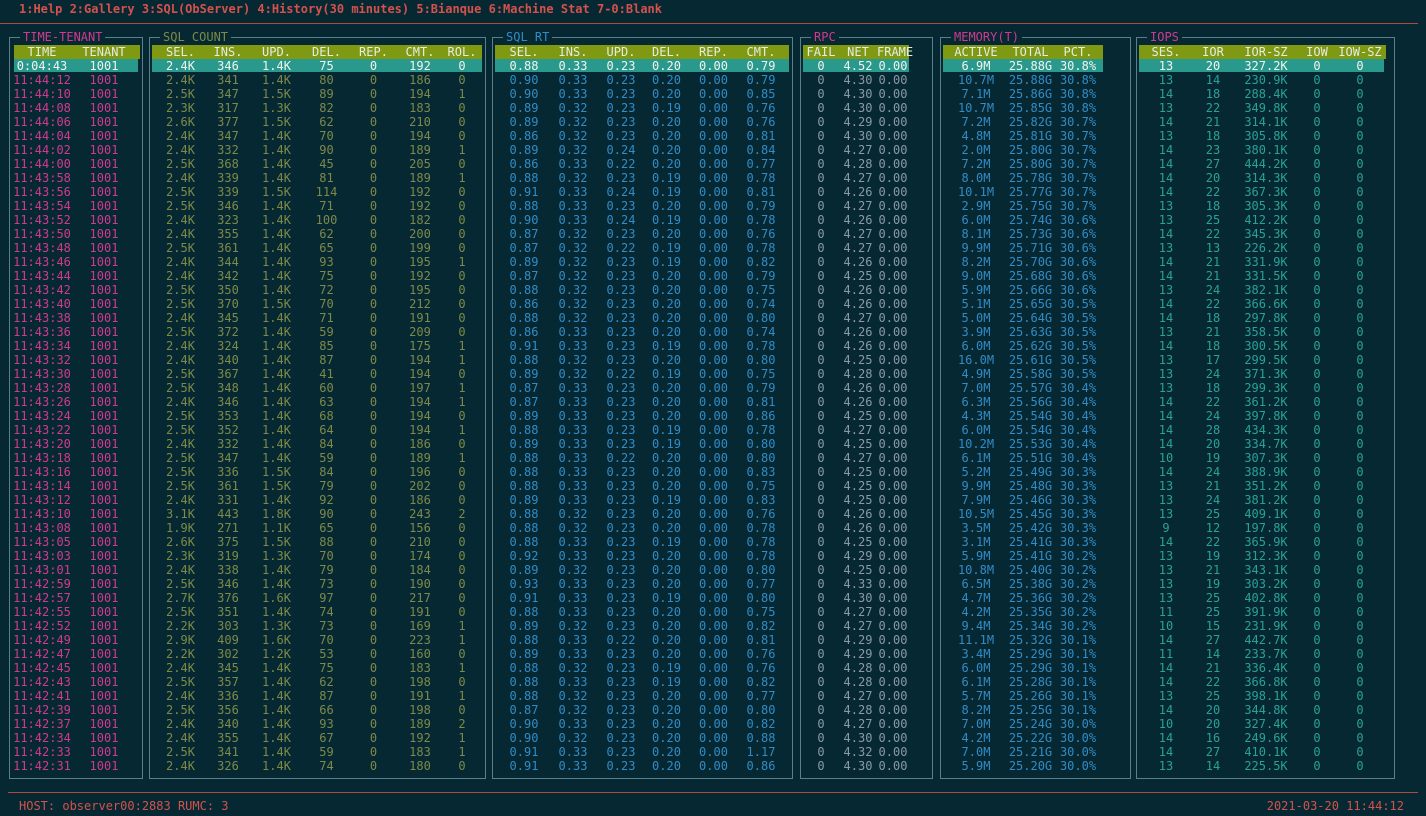 This screenshot has width=1426, height=816. I want to click on sql-count-column-header: CMT., so click(420, 52).